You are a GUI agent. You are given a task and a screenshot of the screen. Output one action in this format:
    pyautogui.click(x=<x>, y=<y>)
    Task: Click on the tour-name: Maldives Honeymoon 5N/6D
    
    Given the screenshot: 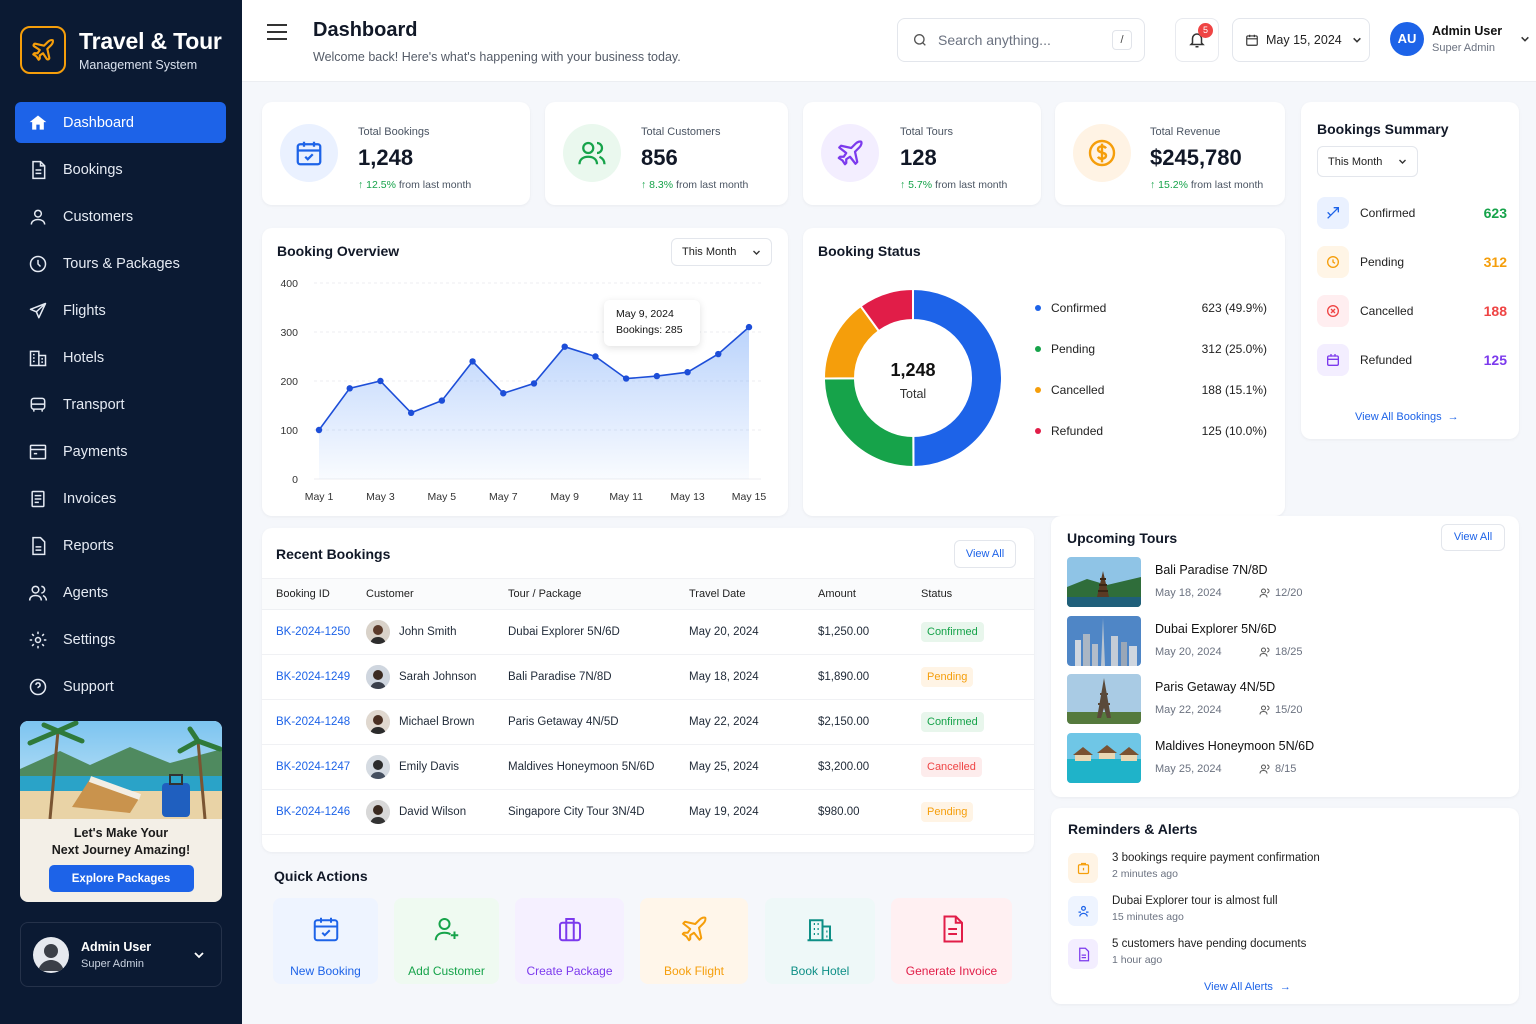 What is the action you would take?
    pyautogui.click(x=1235, y=746)
    